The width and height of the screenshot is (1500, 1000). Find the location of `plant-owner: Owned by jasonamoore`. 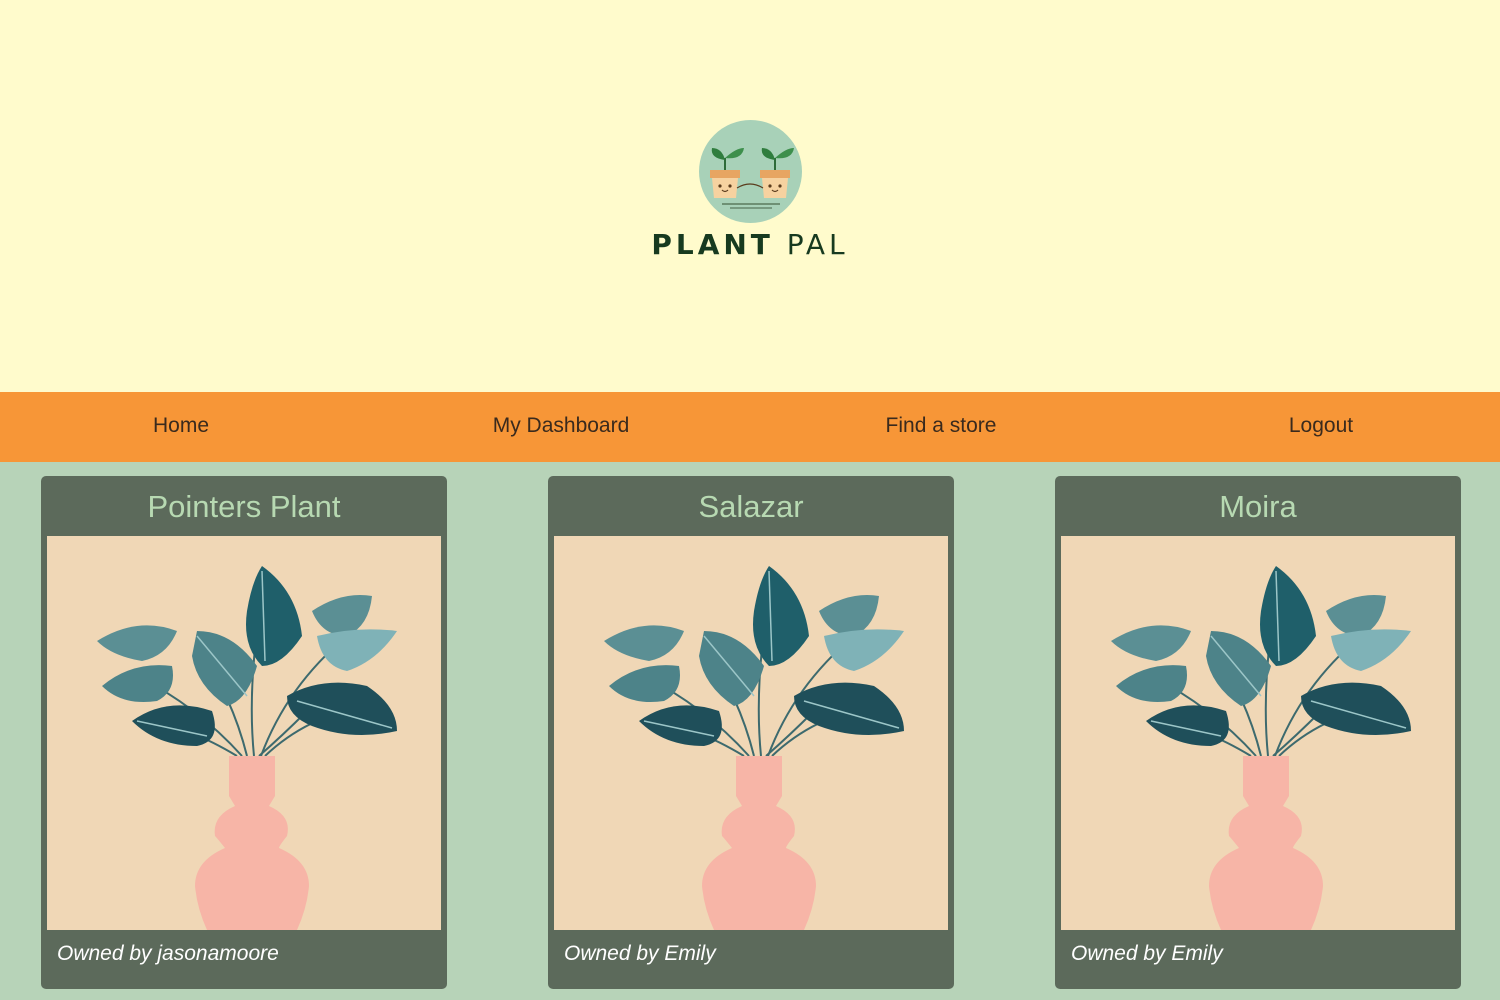

plant-owner: Owned by jasonamoore is located at coordinates (168, 953).